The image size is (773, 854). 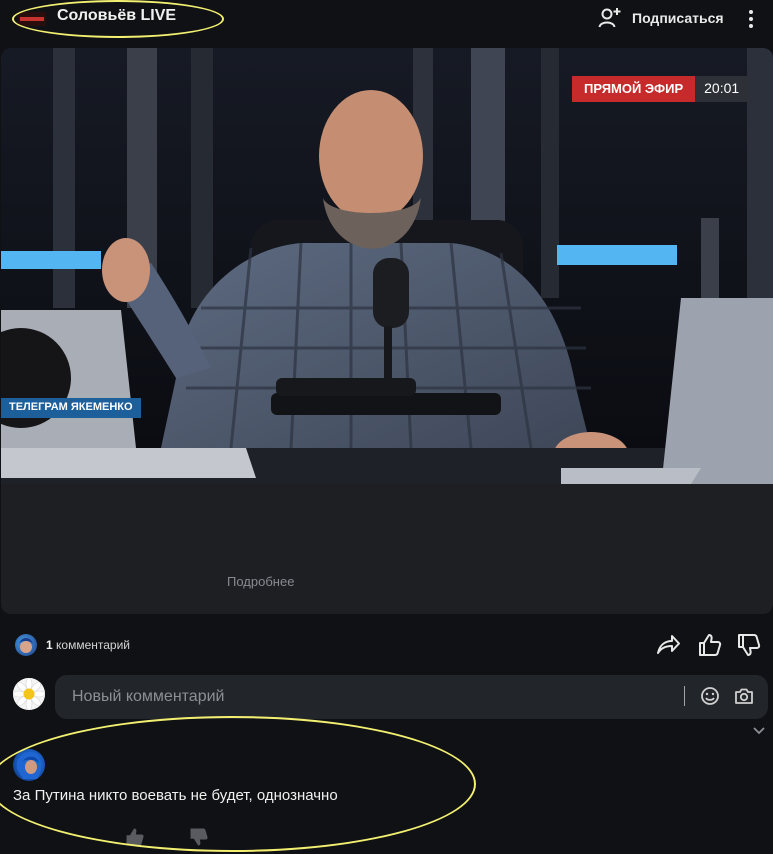 What do you see at coordinates (678, 18) in the screenshot?
I see `subscribe-label: Подписаться` at bounding box center [678, 18].